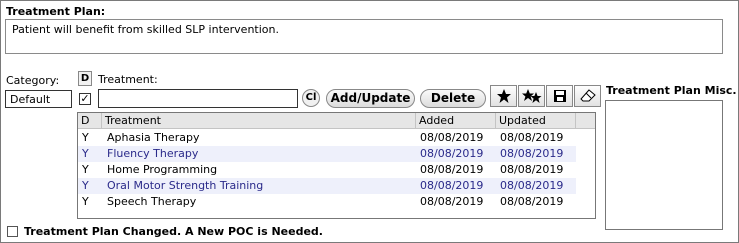  Describe the element at coordinates (38, 99) in the screenshot. I see `category-field: Default` at that location.